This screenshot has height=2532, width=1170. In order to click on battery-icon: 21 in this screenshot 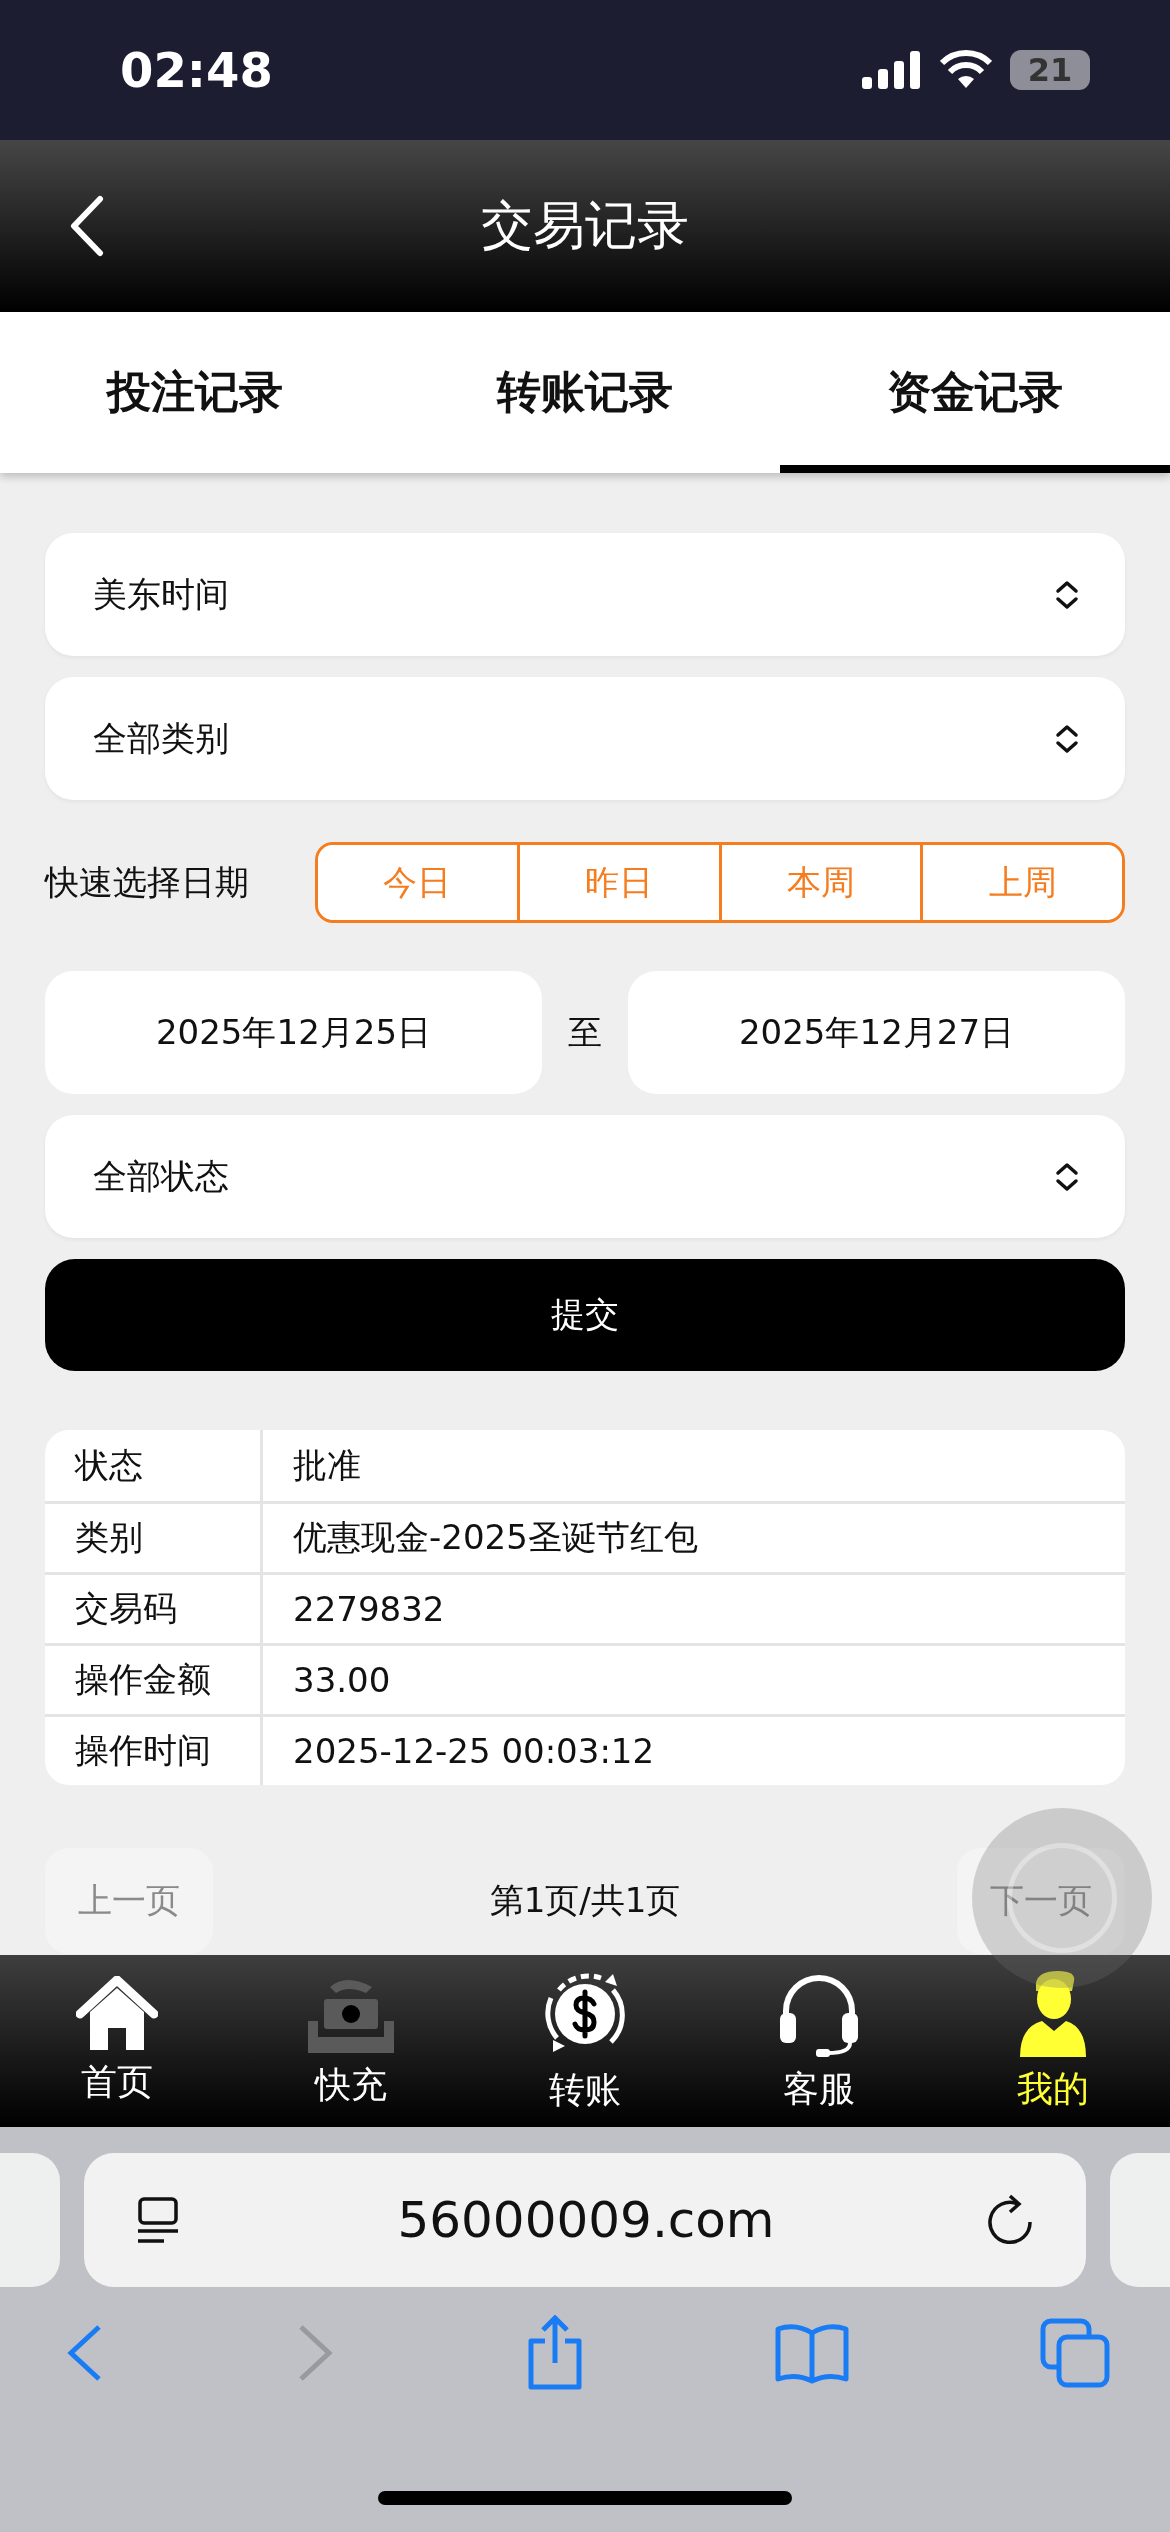, I will do `click(1050, 70)`.